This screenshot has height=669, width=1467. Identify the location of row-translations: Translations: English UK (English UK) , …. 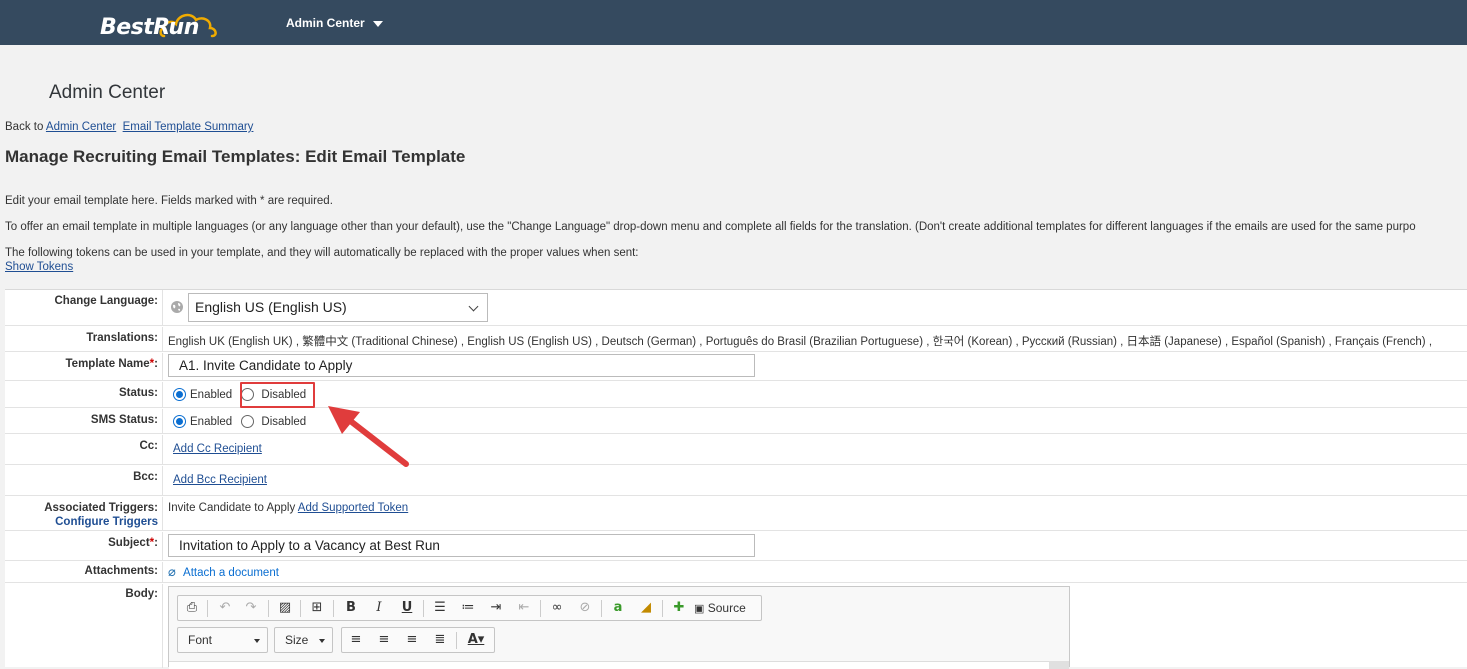
(736, 339).